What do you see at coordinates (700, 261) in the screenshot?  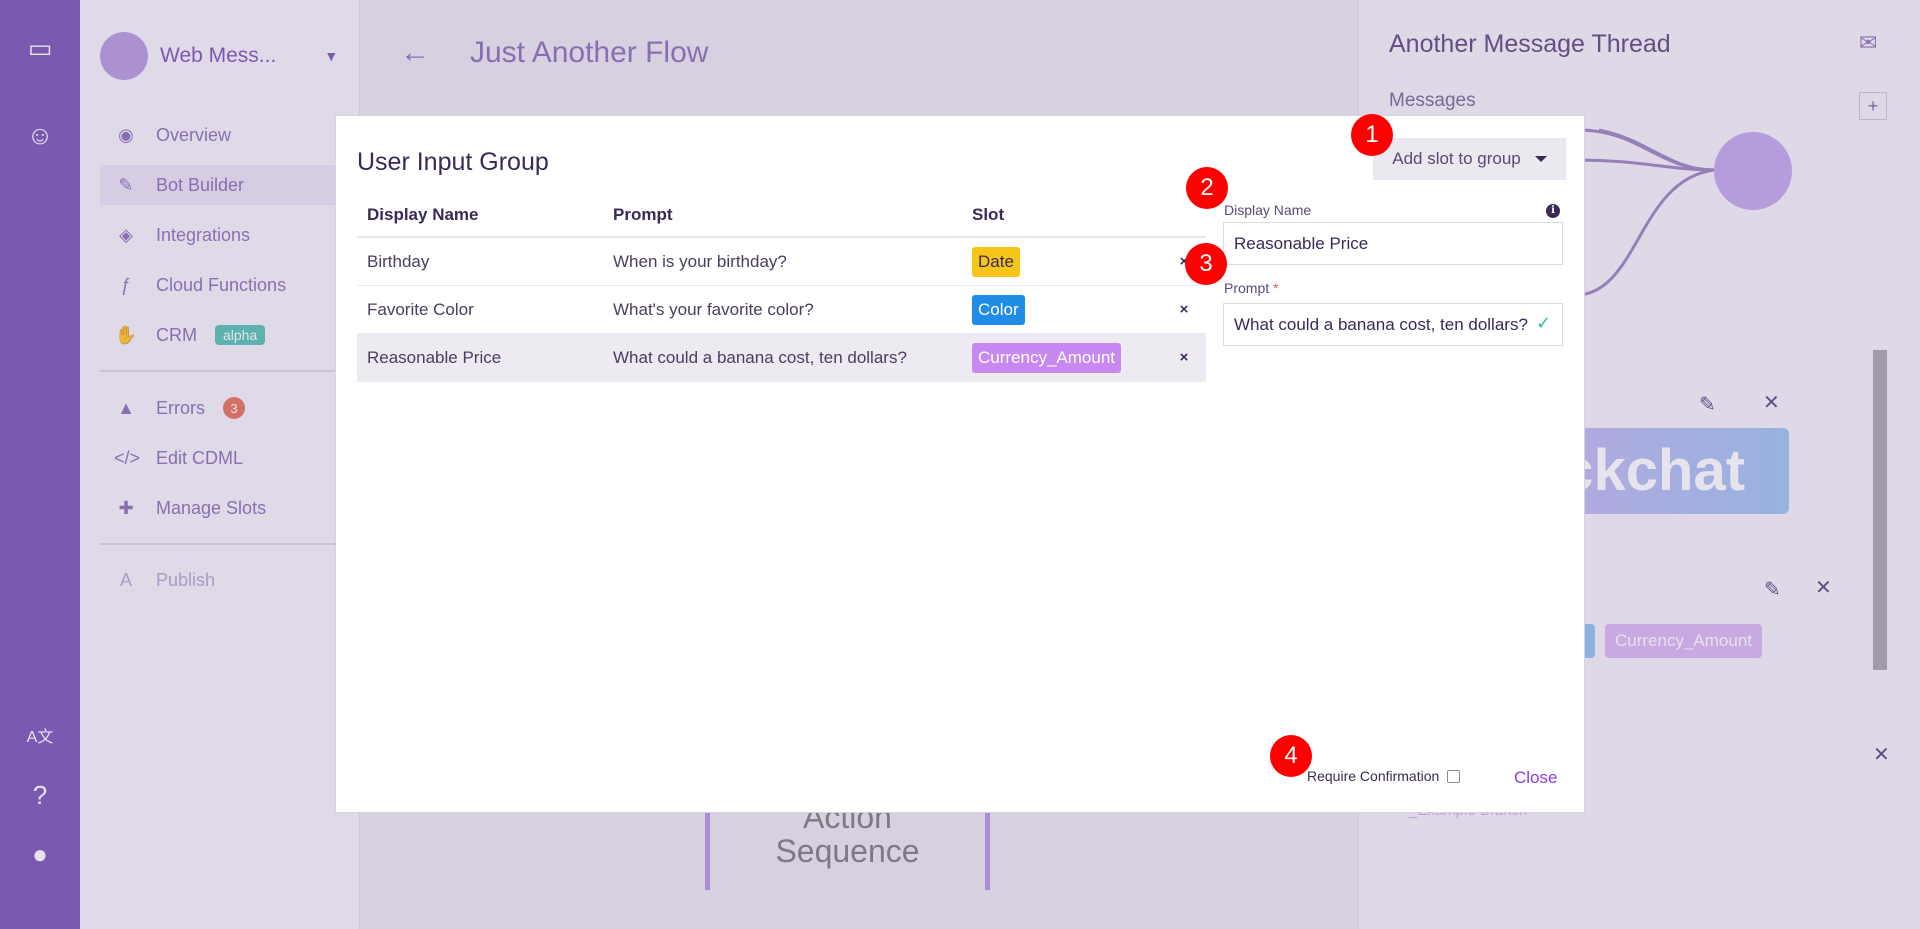 I see `row-prompt: When is your birthday?` at bounding box center [700, 261].